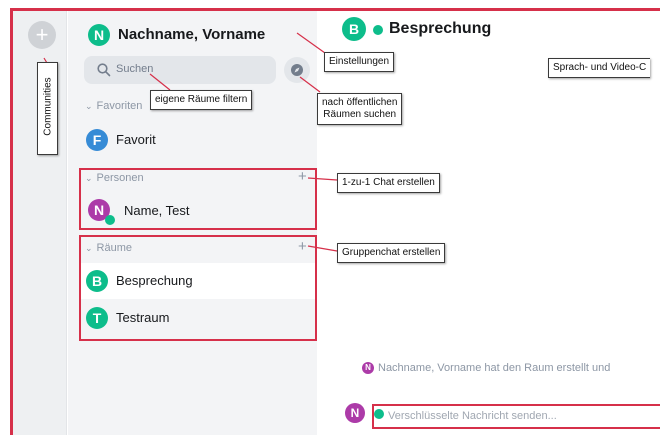  I want to click on search-public-rooms-line2: Räumen suchen, so click(360, 114).